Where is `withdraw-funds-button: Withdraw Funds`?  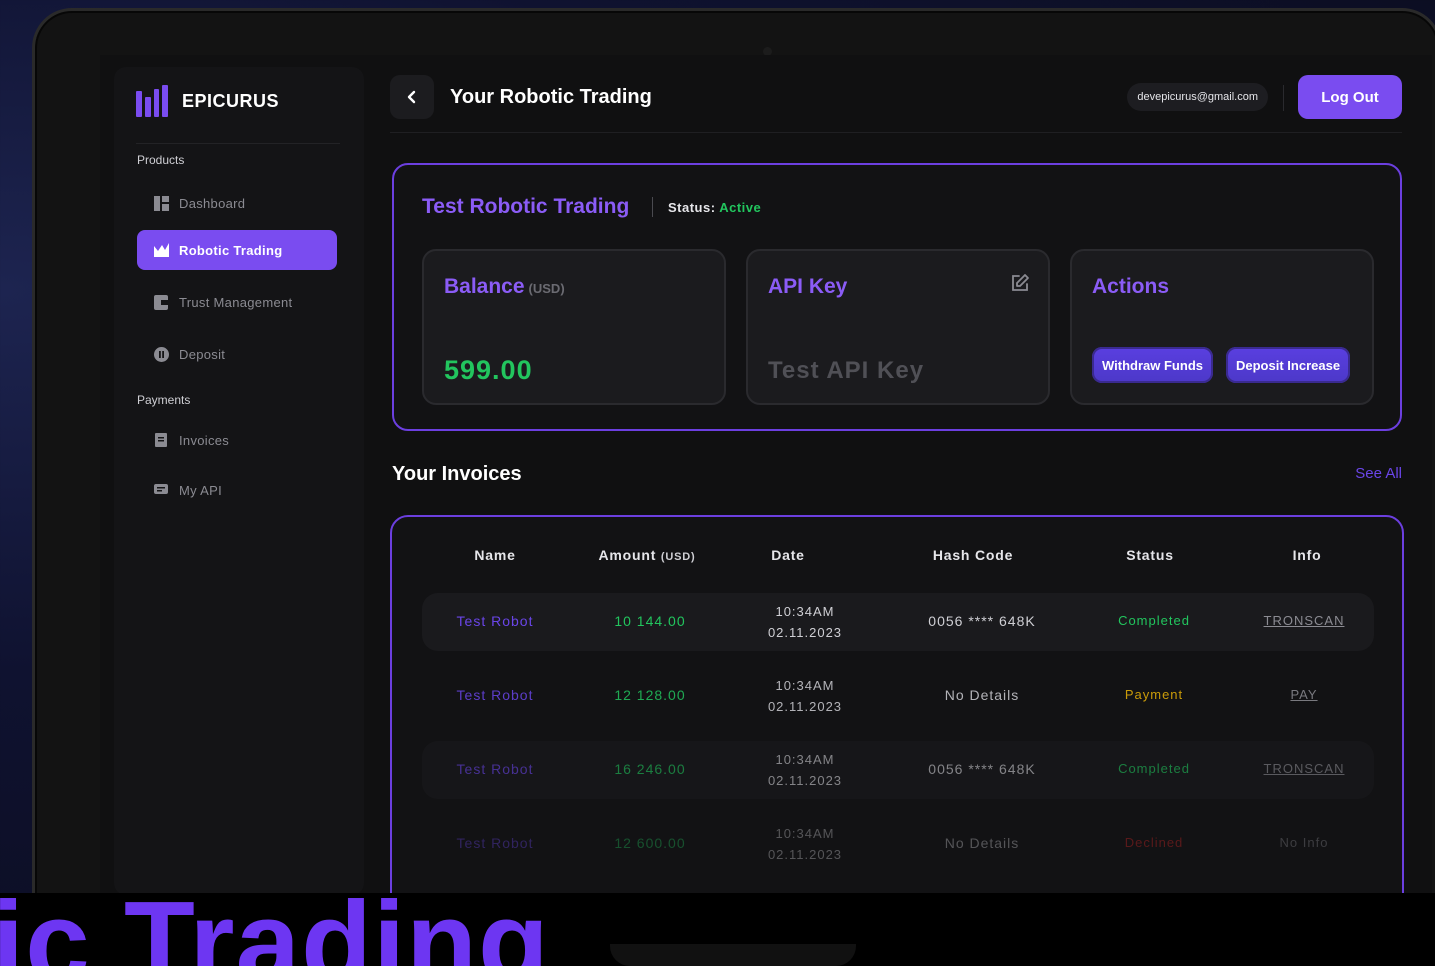 withdraw-funds-button: Withdraw Funds is located at coordinates (1152, 365).